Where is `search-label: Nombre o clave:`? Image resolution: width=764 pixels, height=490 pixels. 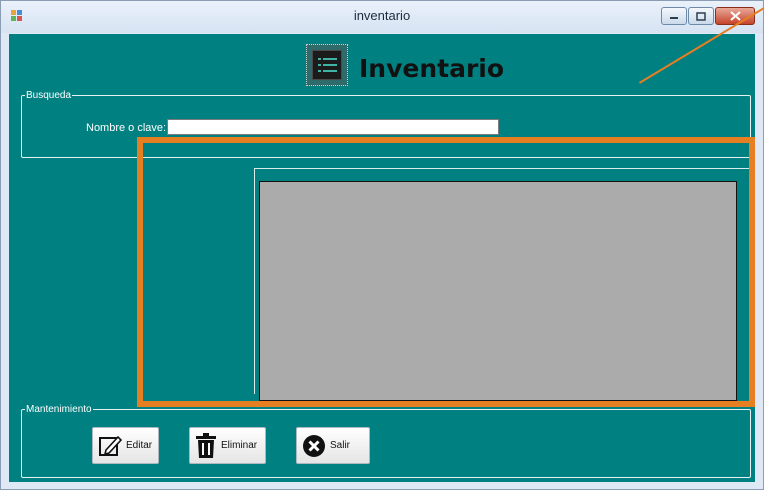 search-label: Nombre o clave: is located at coordinates (126, 128).